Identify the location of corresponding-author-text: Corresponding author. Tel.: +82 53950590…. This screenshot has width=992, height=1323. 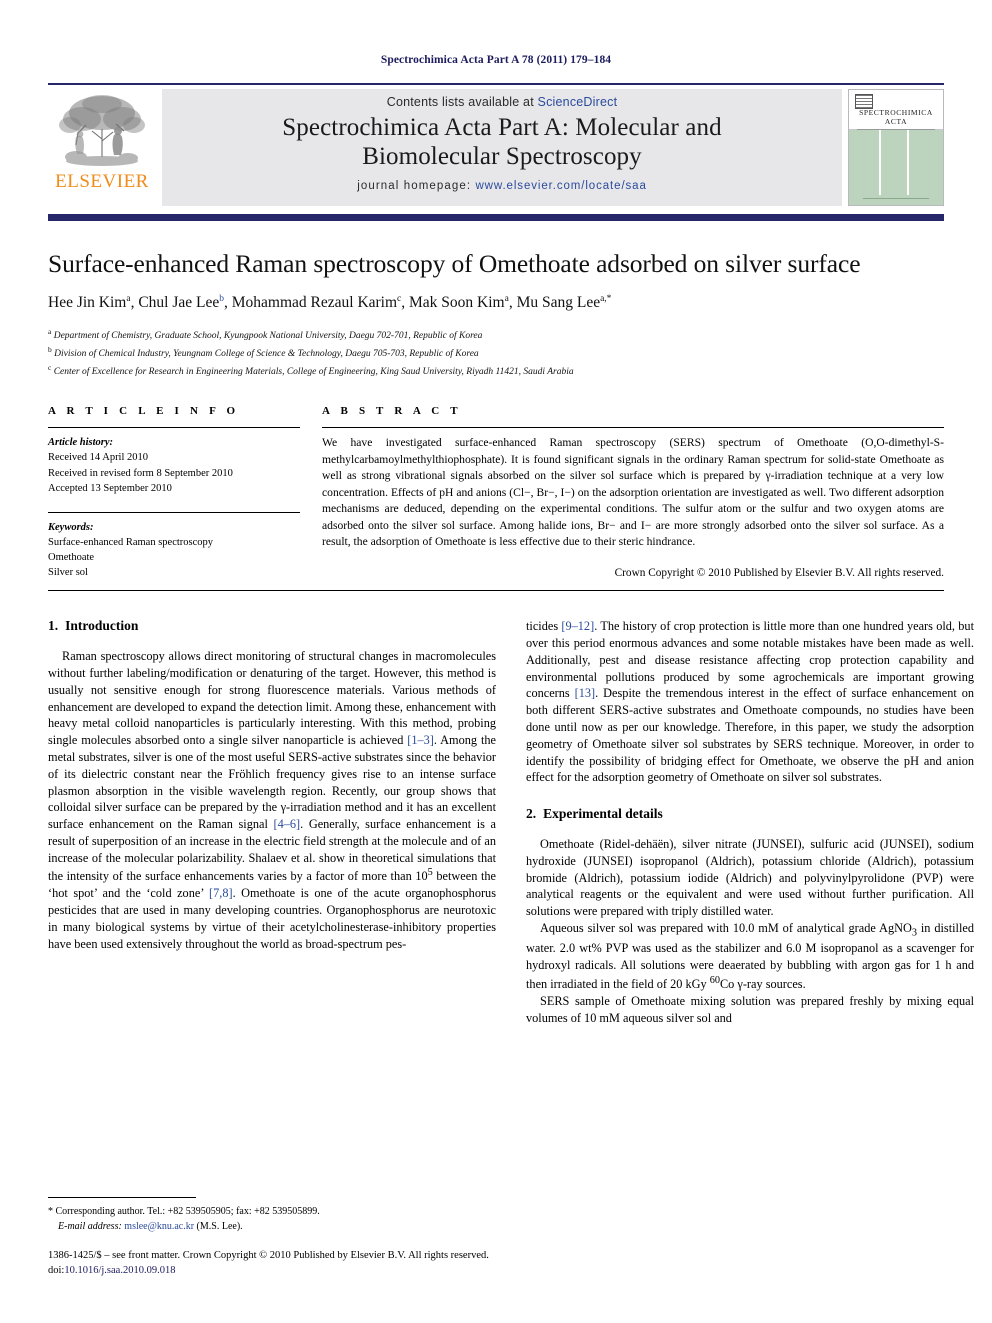
(186, 1212).